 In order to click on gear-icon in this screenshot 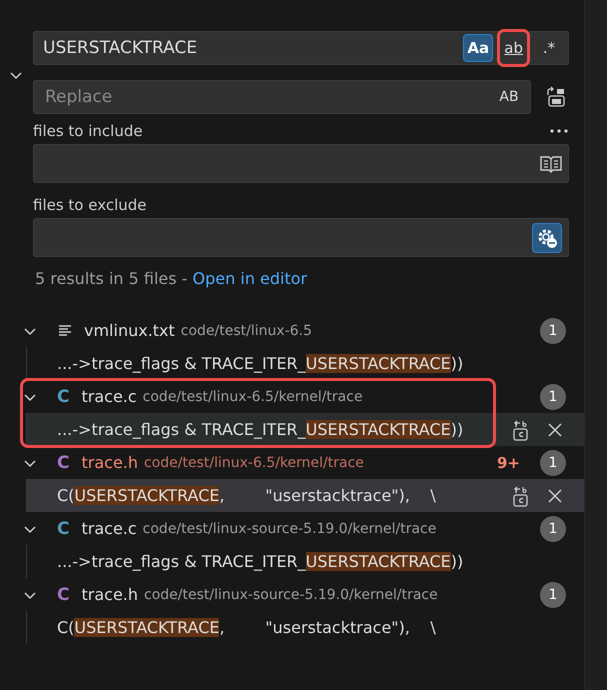, I will do `click(547, 237)`.